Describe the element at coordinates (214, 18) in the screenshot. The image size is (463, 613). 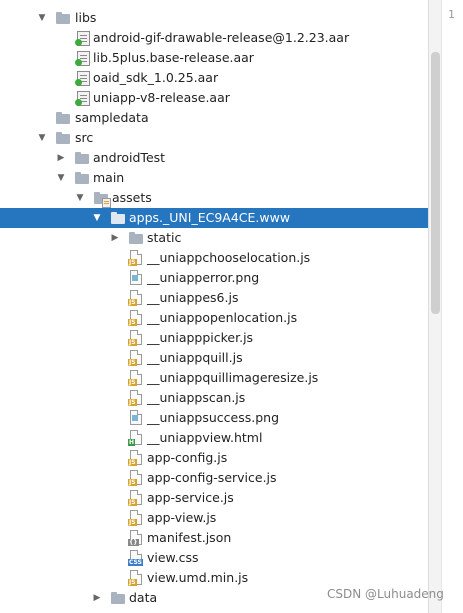
I see `tree-folder-libs: ▼ libs` at that location.